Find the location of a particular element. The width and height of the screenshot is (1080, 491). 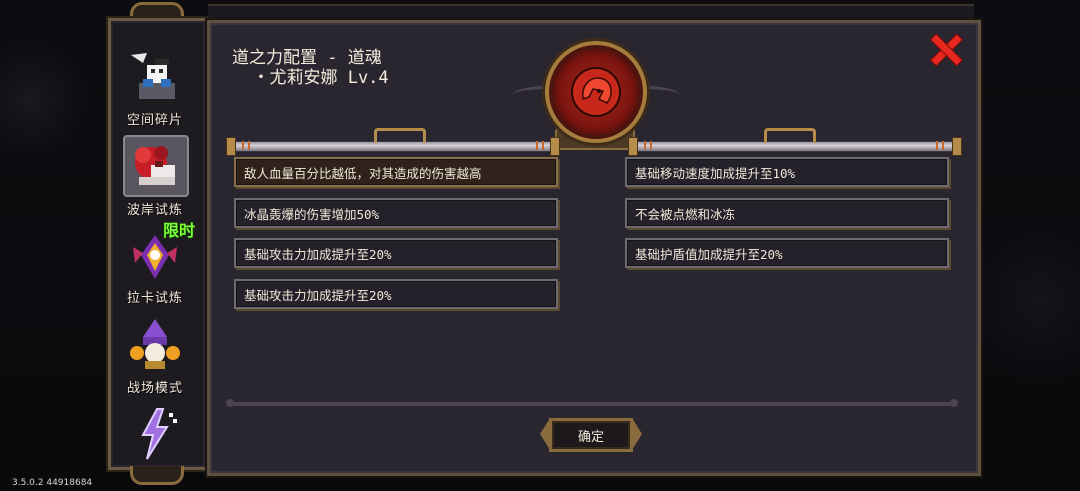

sidebar-item-raka-trial: 限时 拉卡试炼 is located at coordinates (155, 265).